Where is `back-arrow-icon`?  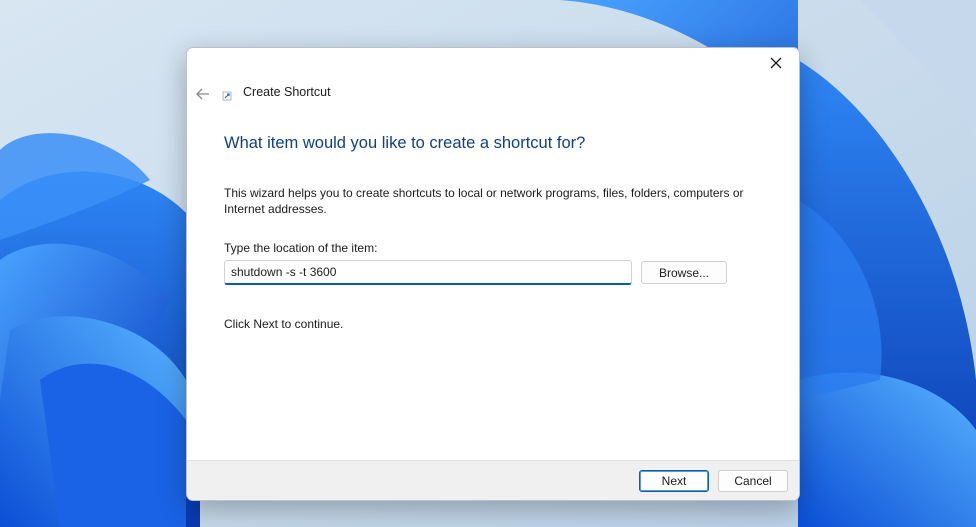
back-arrow-icon is located at coordinates (202, 94).